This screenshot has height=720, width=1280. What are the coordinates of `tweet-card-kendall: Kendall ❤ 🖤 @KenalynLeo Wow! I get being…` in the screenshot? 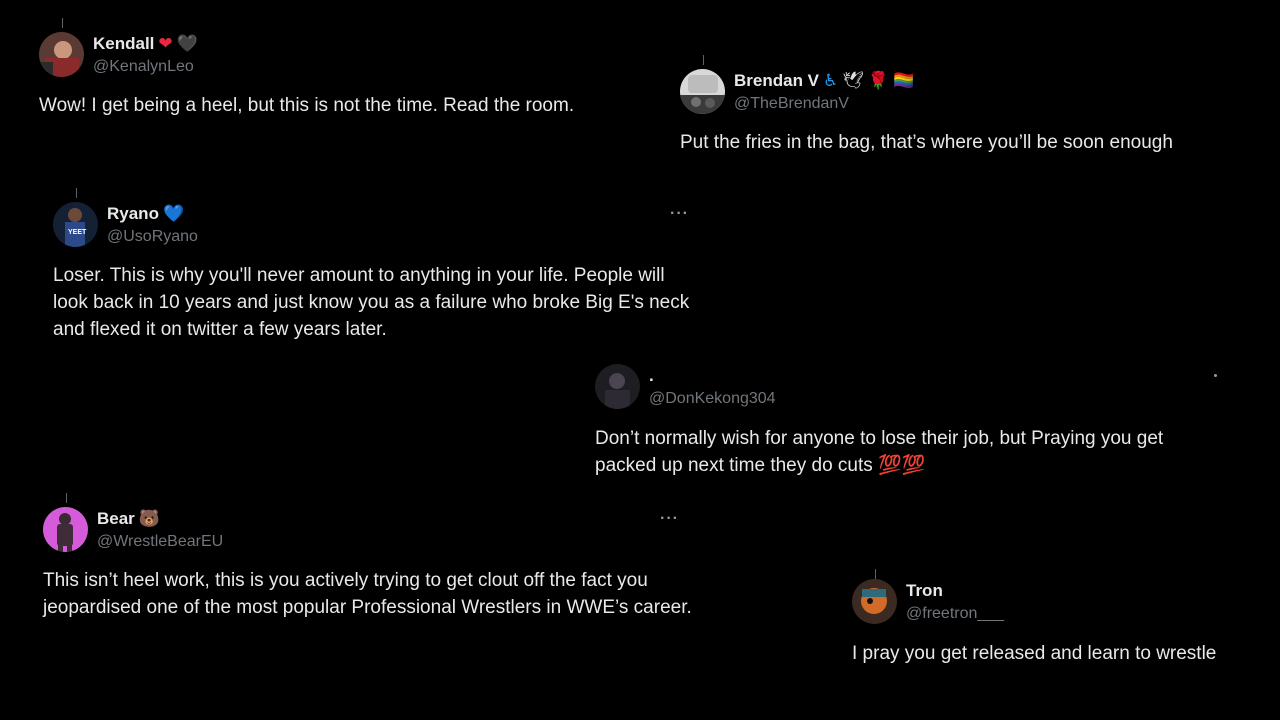 It's located at (339, 75).